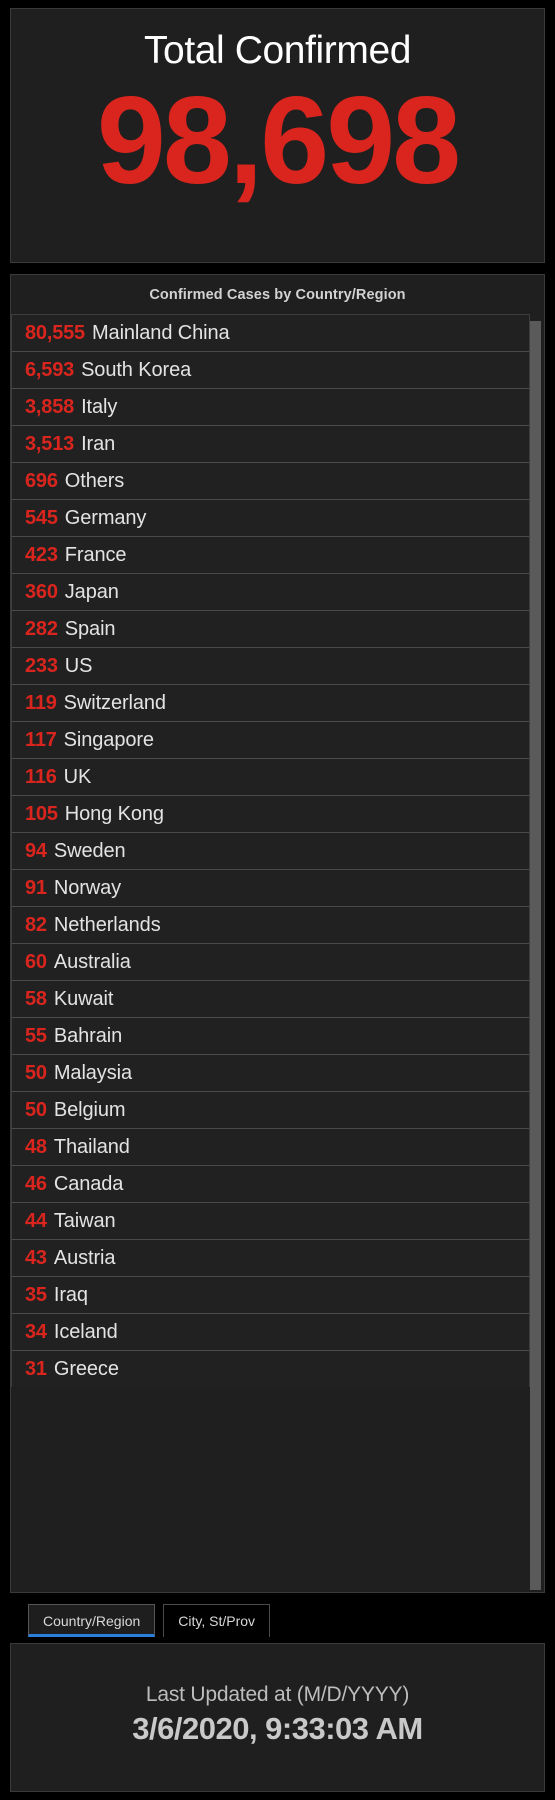 This screenshot has height=1800, width=555. Describe the element at coordinates (41, 739) in the screenshot. I see `list-item-count: 117` at that location.